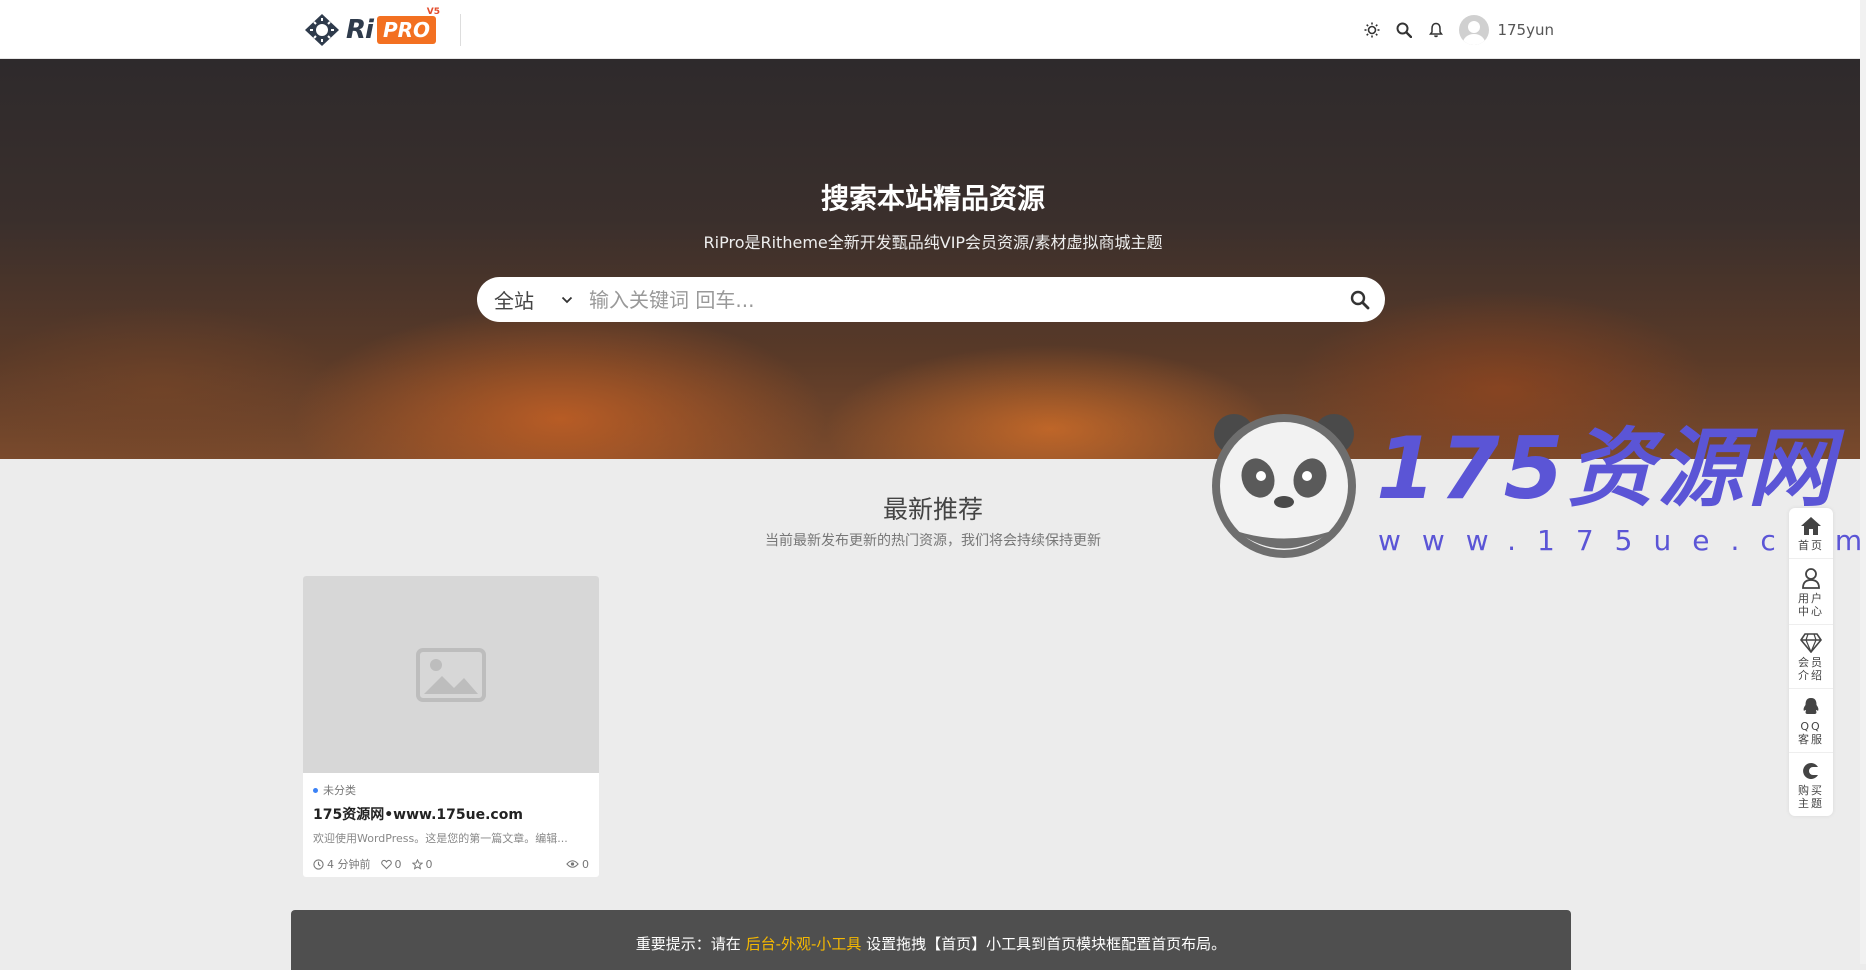 Image resolution: width=1866 pixels, height=970 pixels. Describe the element at coordinates (460, 30) in the screenshot. I see `header-divider` at that location.